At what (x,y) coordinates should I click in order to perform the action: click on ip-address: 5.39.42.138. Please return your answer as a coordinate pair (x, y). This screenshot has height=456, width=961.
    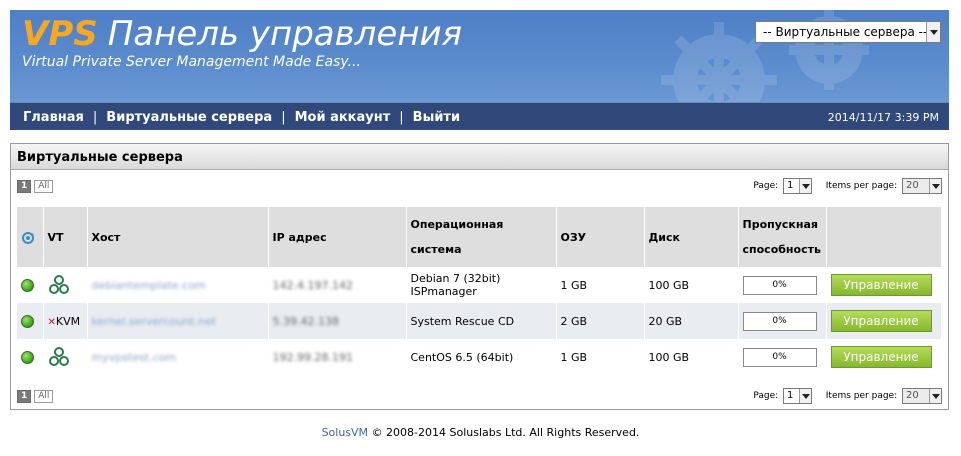
    Looking at the image, I should click on (305, 321).